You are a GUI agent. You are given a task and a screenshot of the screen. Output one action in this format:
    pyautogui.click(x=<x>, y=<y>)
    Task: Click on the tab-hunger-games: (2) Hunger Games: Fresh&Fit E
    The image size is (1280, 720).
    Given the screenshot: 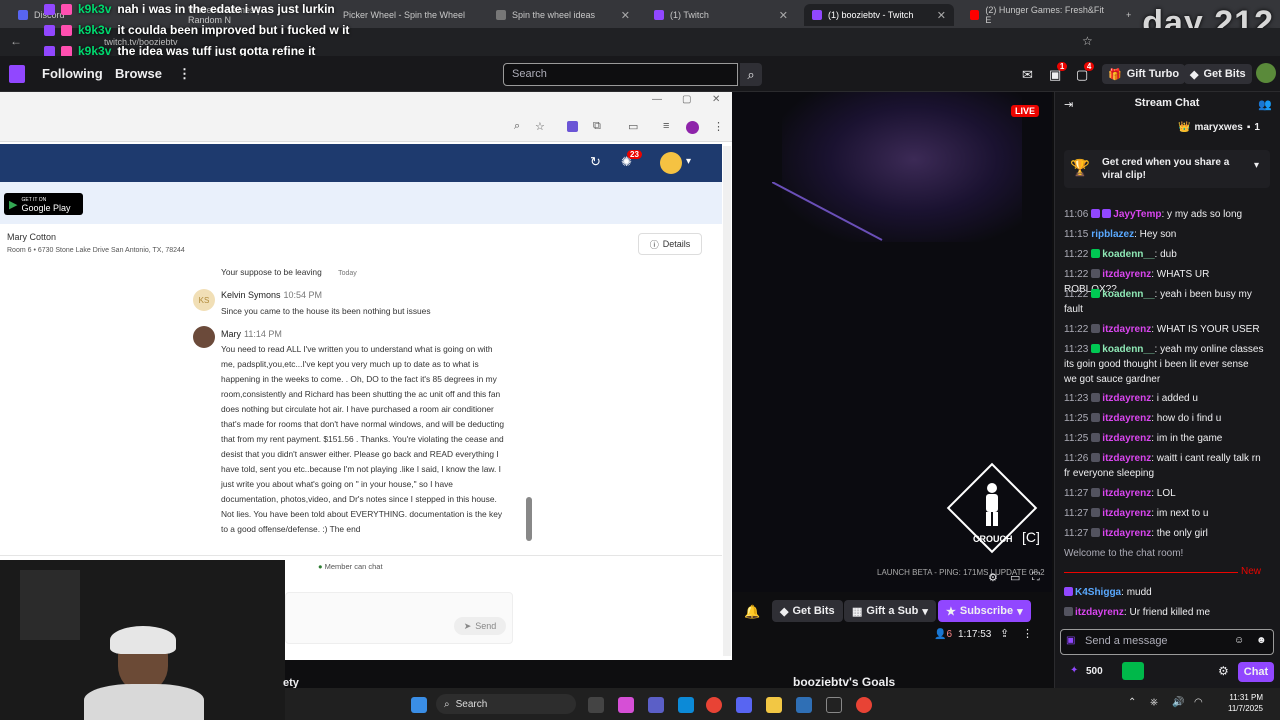 What is the action you would take?
    pyautogui.click(x=1037, y=15)
    